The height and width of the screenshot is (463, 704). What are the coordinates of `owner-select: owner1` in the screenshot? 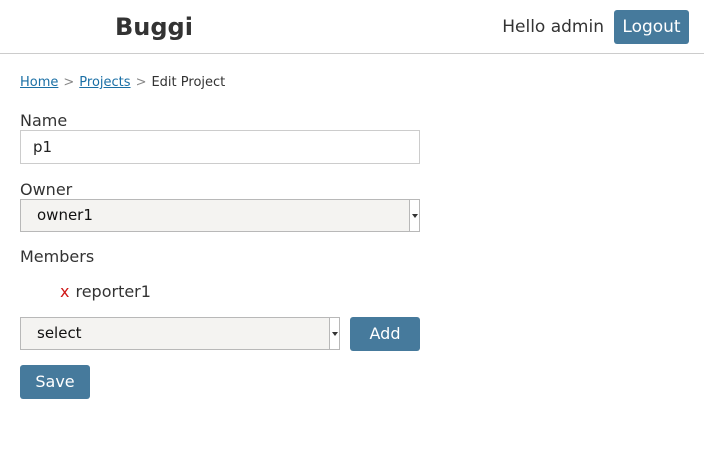 It's located at (220, 215).